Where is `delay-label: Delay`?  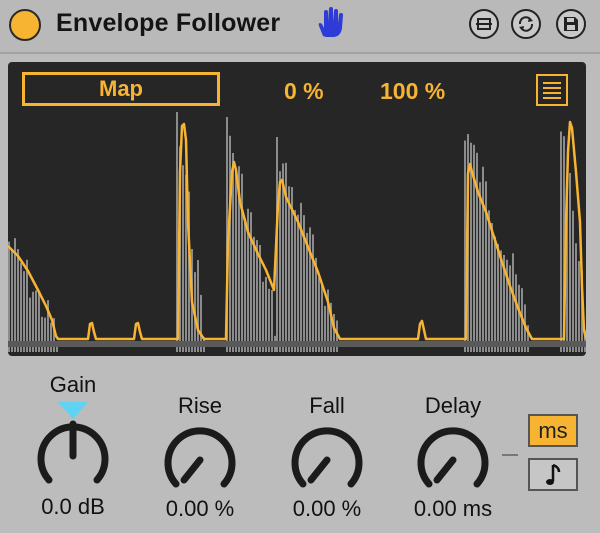 delay-label: Delay is located at coordinates (453, 405).